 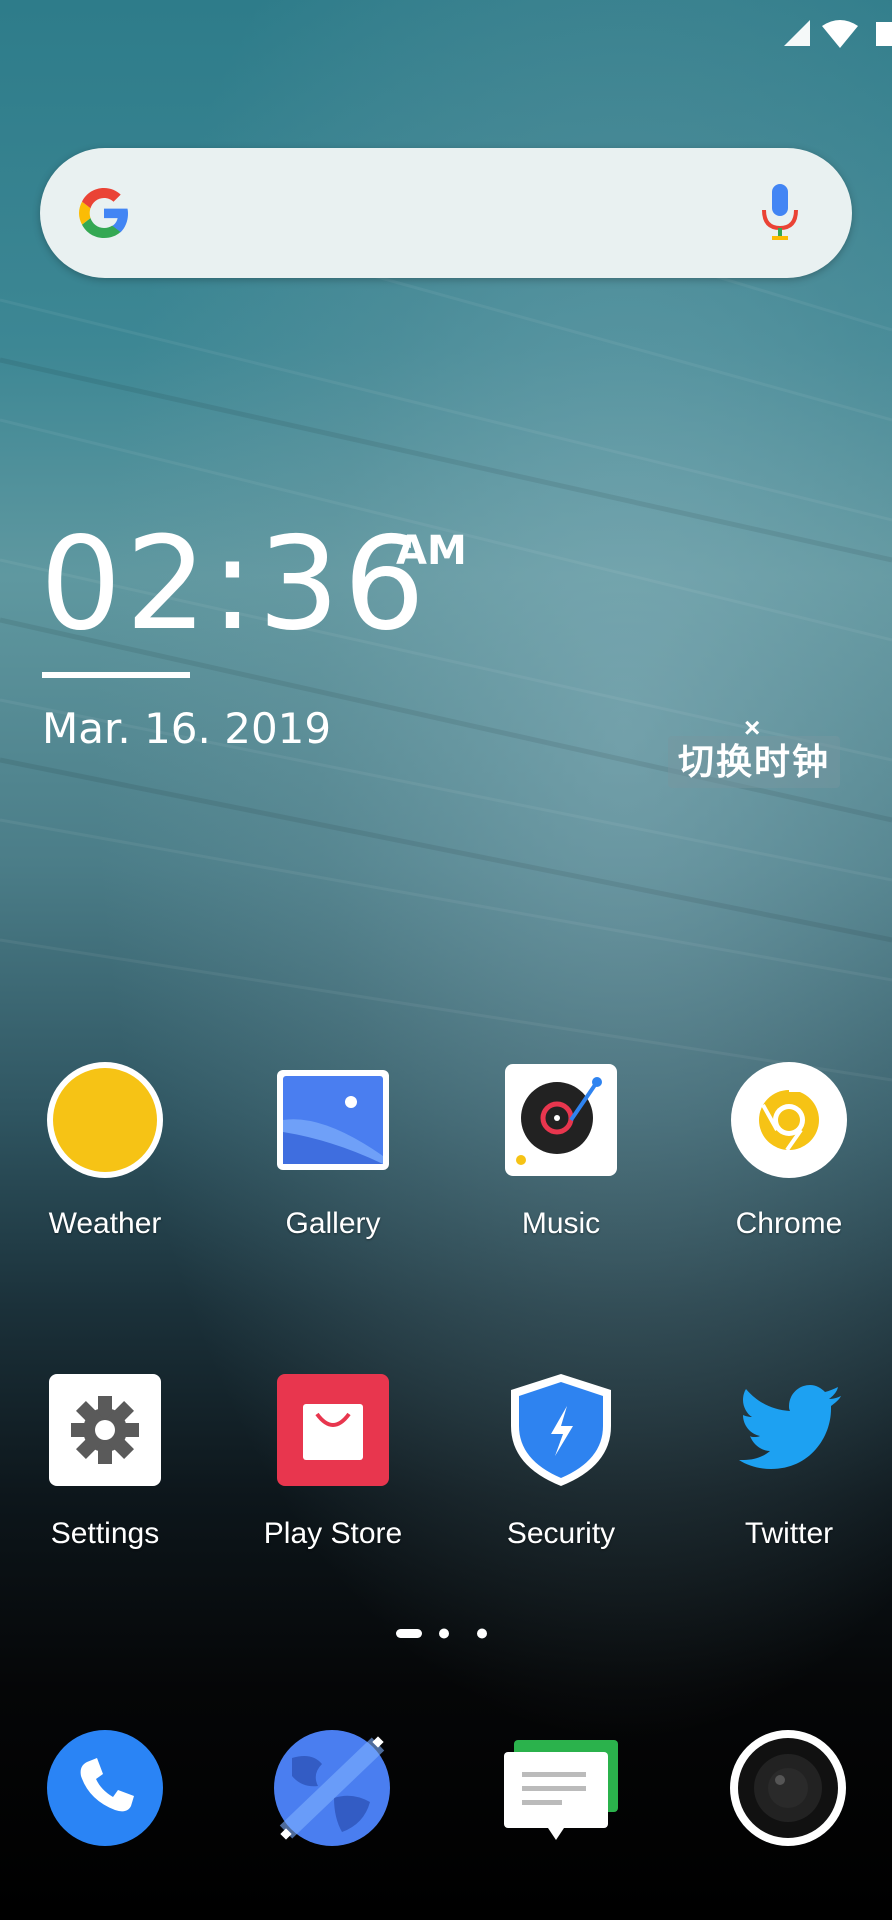 I want to click on page-indicator, so click(x=446, y=1633).